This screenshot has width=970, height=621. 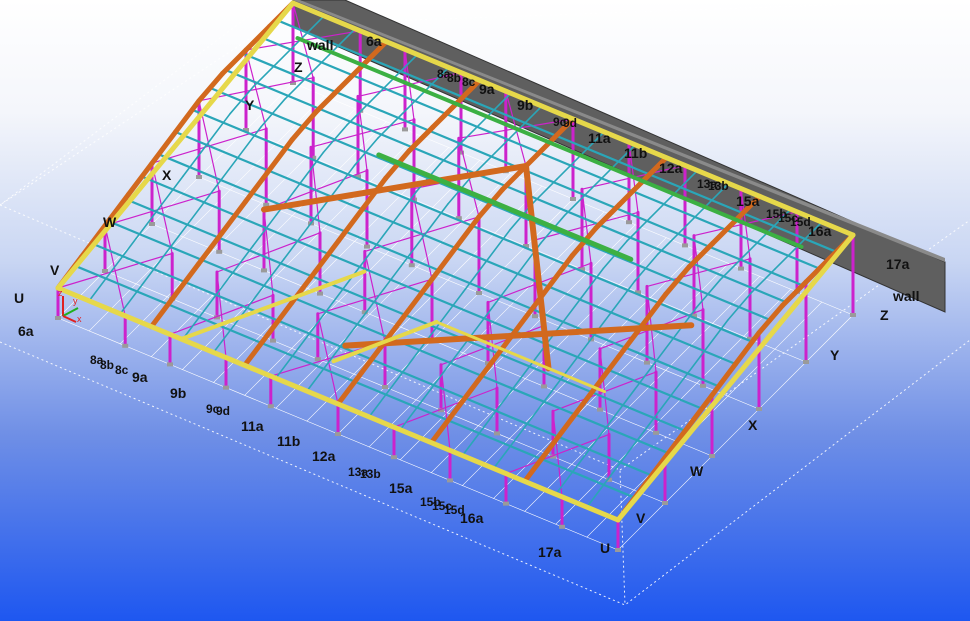 I want to click on brace, so click(x=115, y=271).